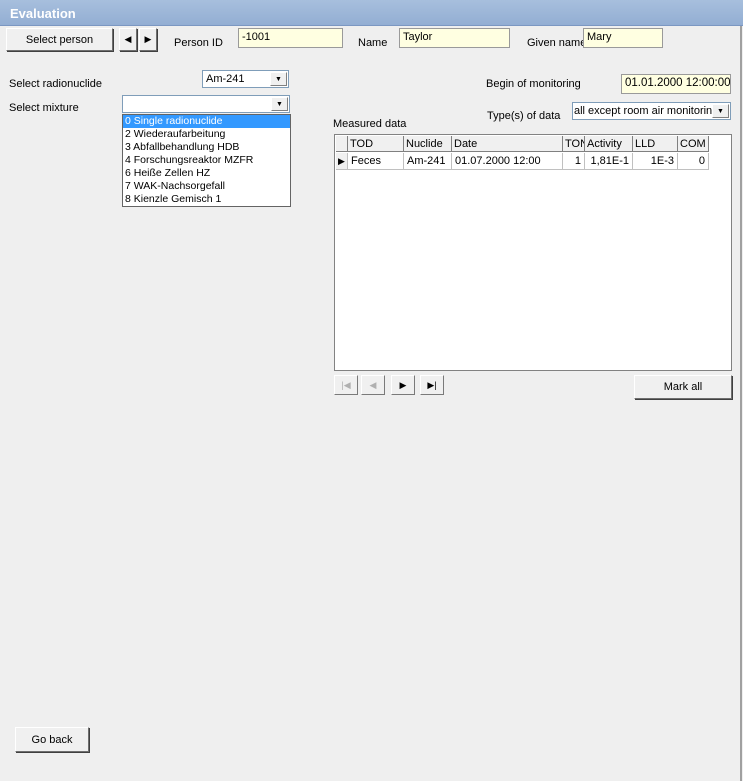 The image size is (743, 781). I want to click on measured-data-label: Measured data, so click(370, 124).